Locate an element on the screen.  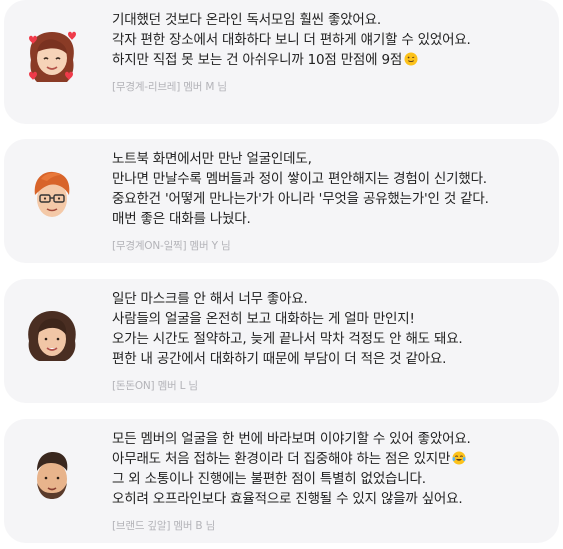
review-line: 오가는 시간도 절약하고, 늦게 끝나서 막차 걱정도 안 해도 돼요. is located at coordinates (287, 339).